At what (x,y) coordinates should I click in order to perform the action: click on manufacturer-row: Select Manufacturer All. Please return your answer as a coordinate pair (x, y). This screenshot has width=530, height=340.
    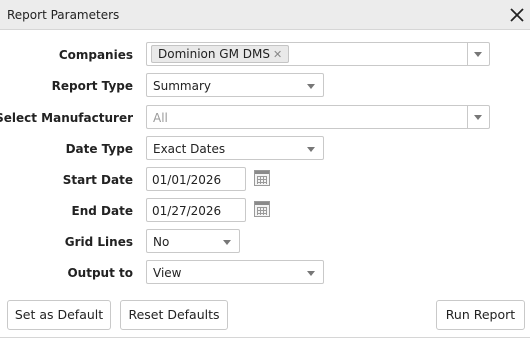
    Looking at the image, I should click on (265, 118).